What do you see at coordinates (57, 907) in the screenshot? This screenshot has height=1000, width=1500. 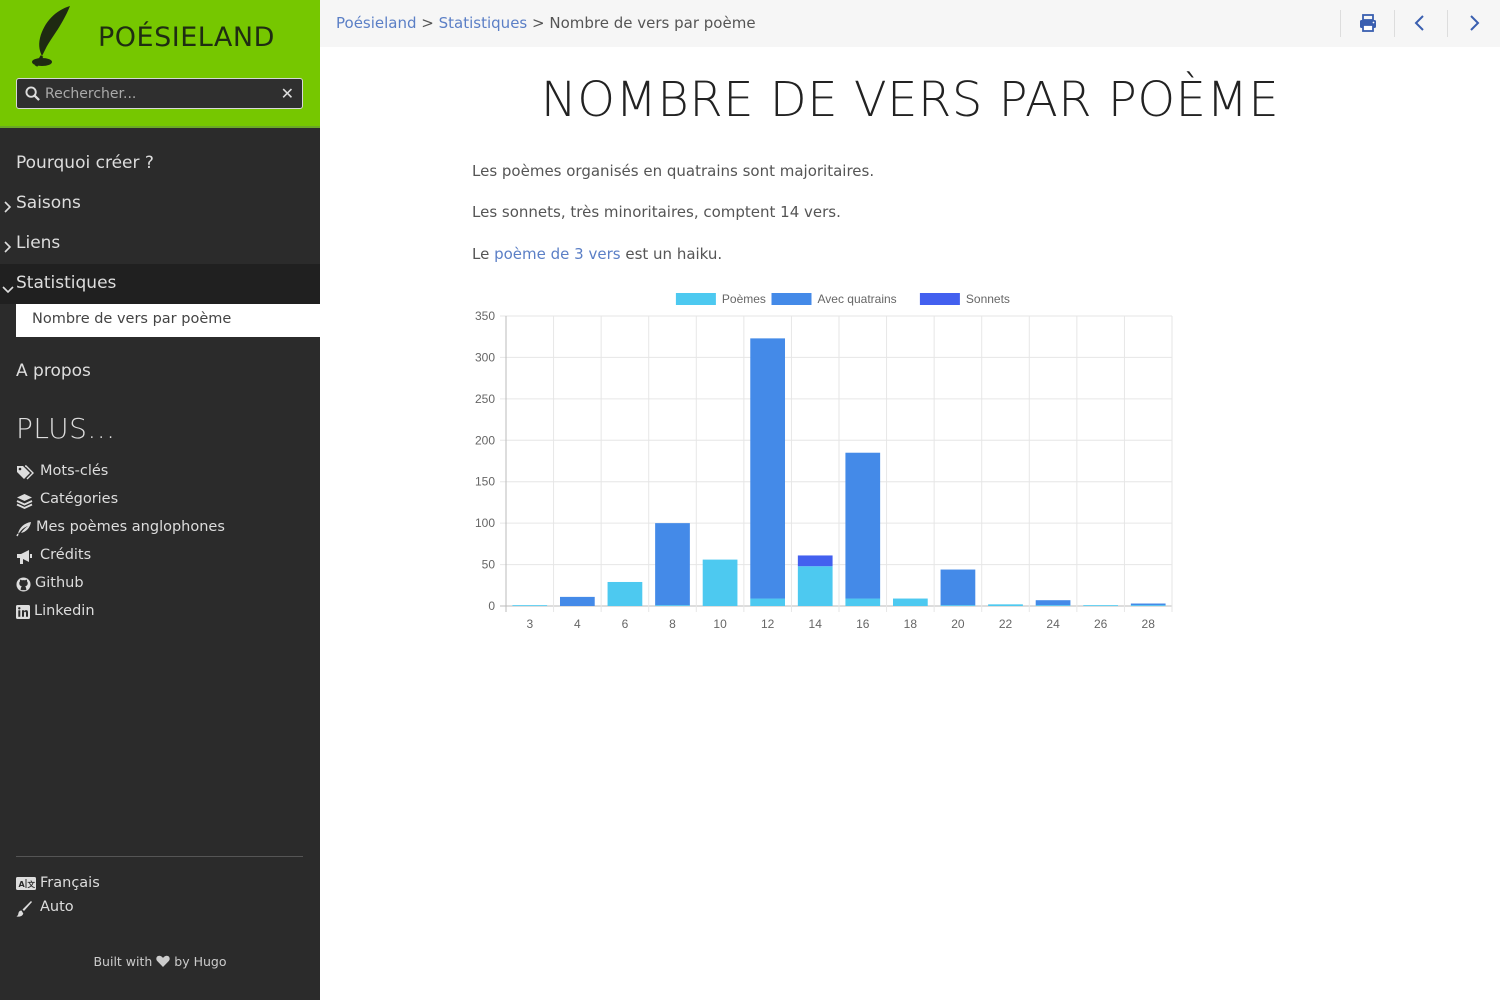 I see `theme-label: Auto` at bounding box center [57, 907].